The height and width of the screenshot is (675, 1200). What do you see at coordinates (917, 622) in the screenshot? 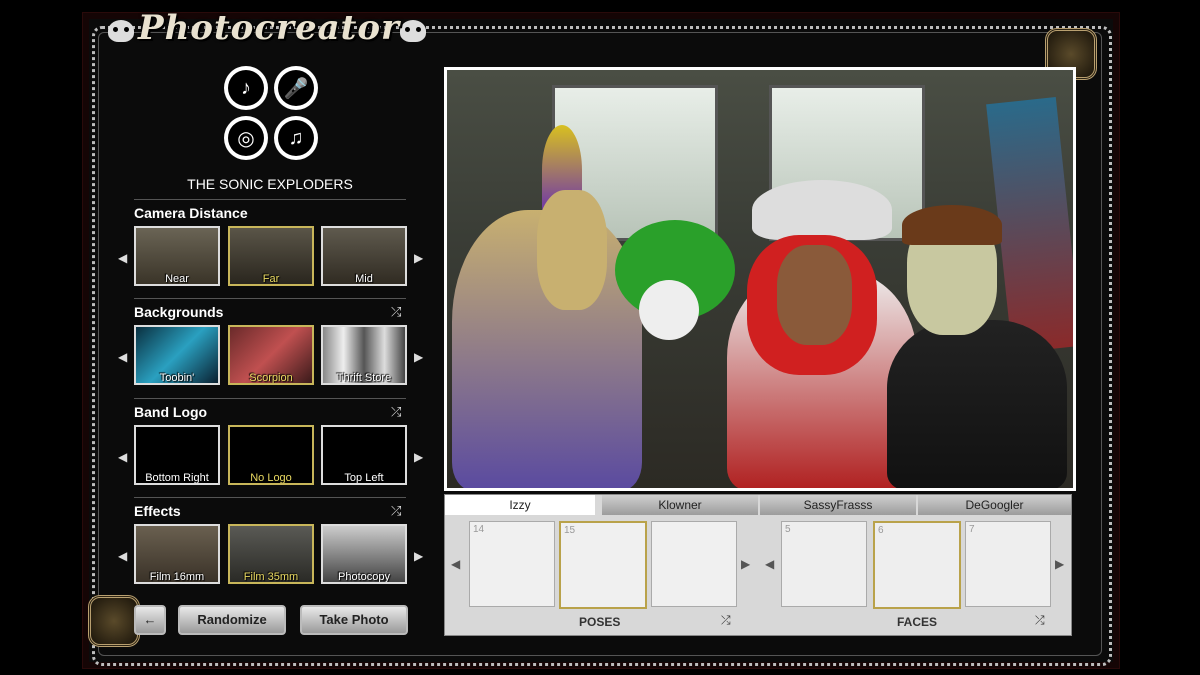
I see `faces-label: FACES` at bounding box center [917, 622].